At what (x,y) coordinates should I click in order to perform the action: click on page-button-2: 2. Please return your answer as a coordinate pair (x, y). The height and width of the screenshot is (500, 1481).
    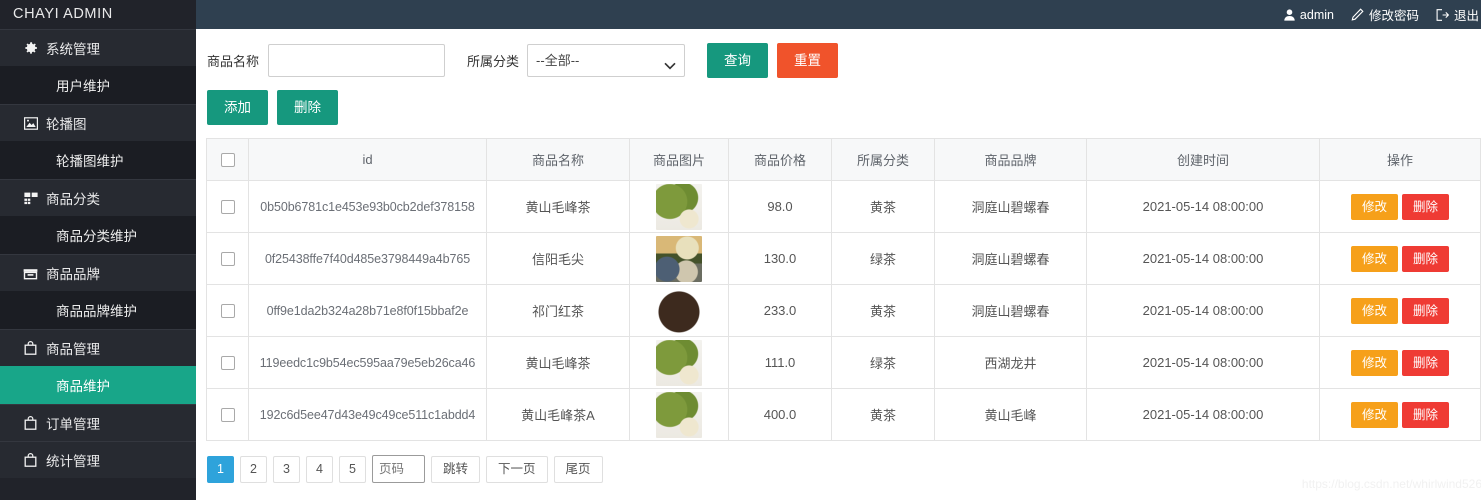
    Looking at the image, I should click on (253, 469).